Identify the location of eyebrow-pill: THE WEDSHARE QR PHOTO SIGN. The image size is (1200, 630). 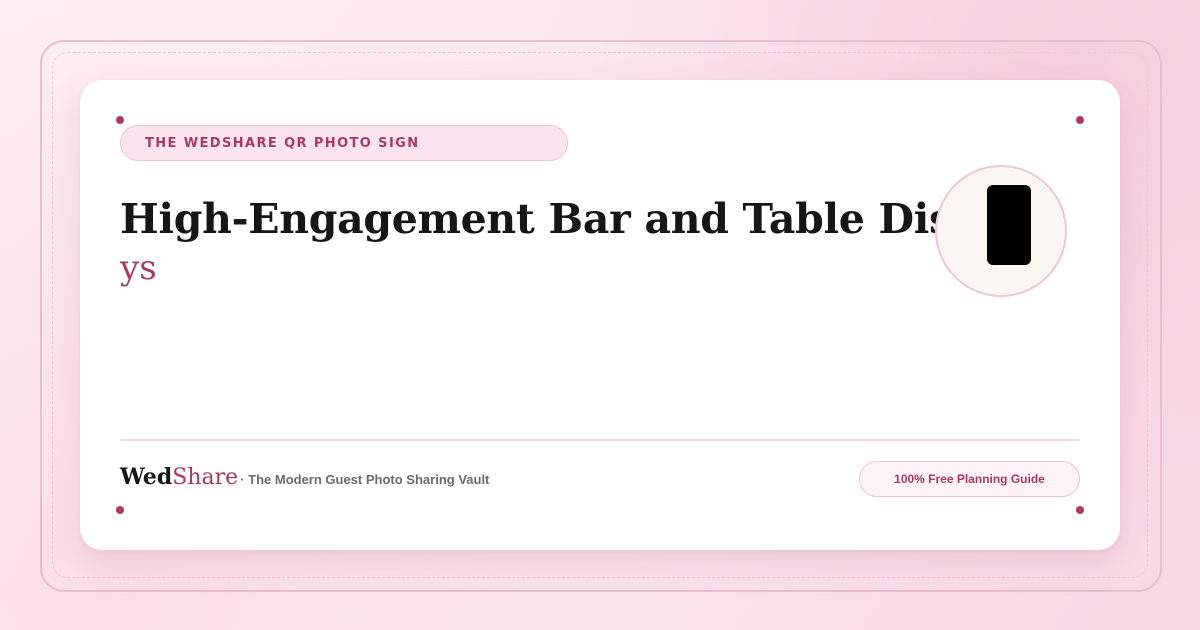
(344, 143).